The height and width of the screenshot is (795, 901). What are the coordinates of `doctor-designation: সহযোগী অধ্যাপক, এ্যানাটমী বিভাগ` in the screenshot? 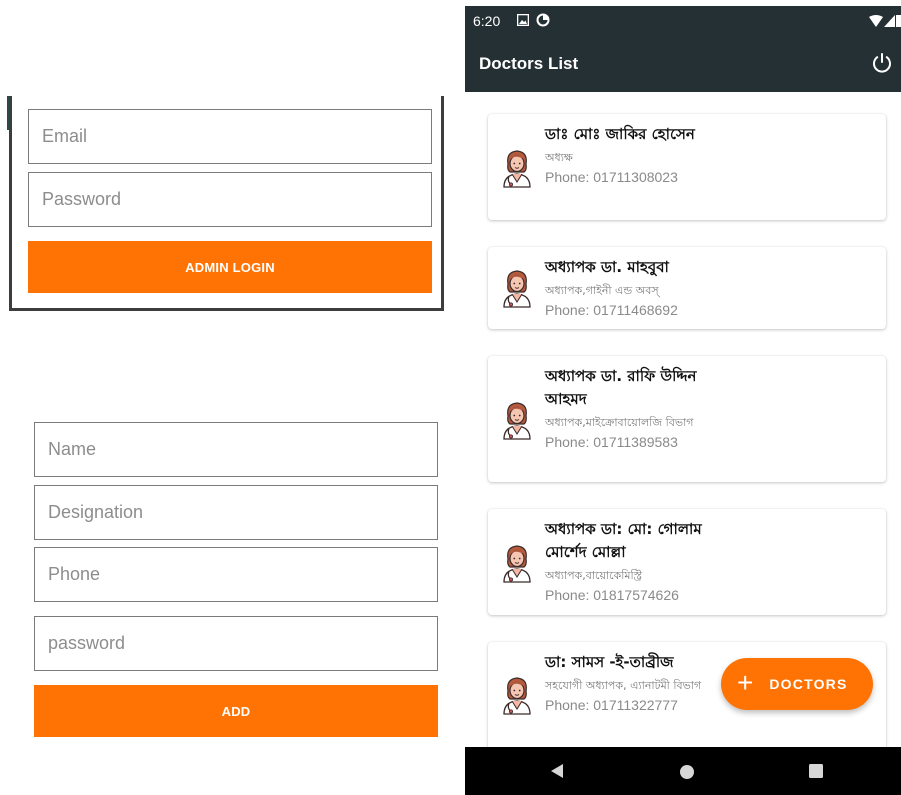 It's located at (623, 685).